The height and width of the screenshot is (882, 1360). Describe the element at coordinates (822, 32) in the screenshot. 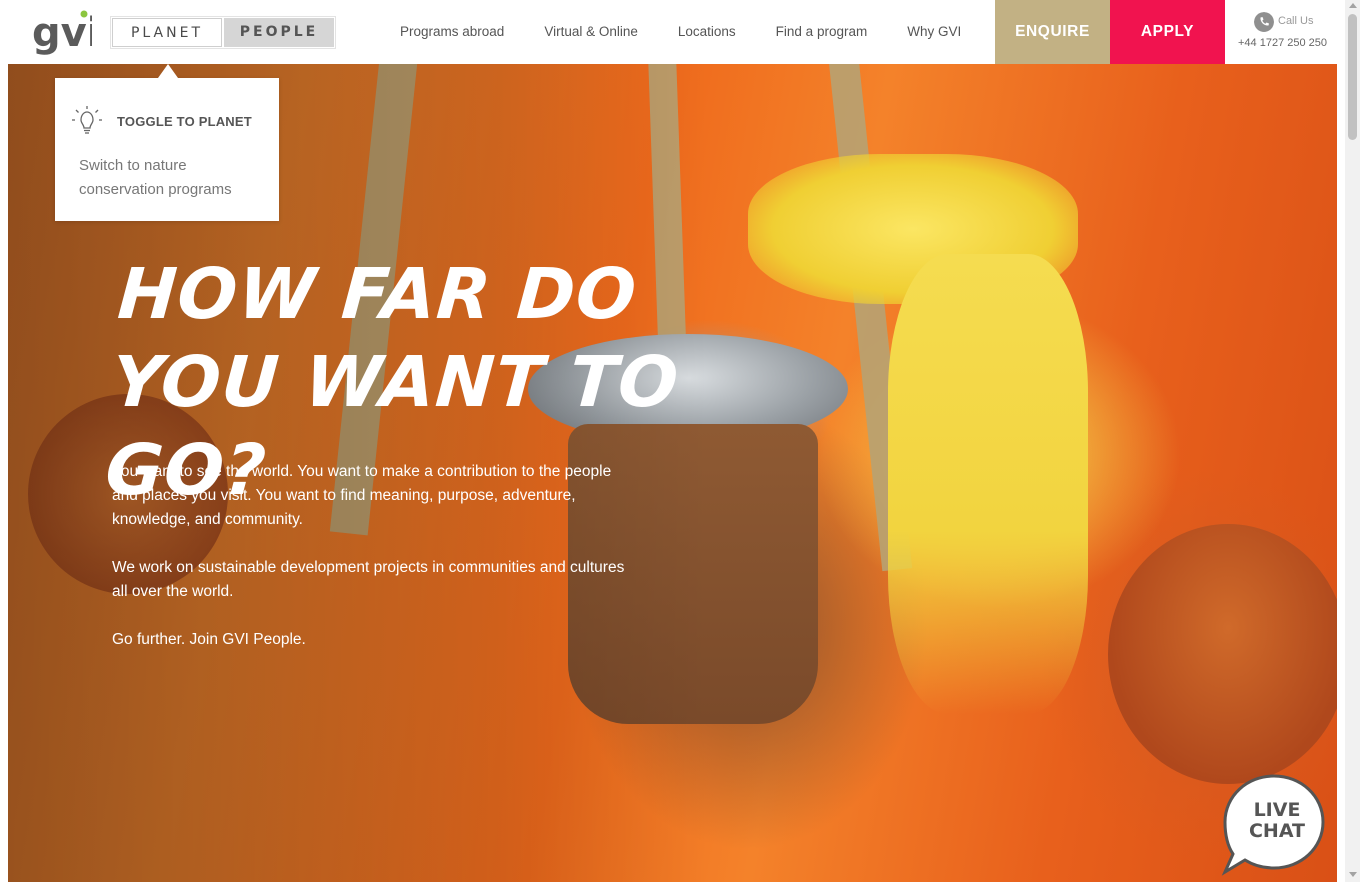

I see `nav-find-a-program: Find a program` at that location.